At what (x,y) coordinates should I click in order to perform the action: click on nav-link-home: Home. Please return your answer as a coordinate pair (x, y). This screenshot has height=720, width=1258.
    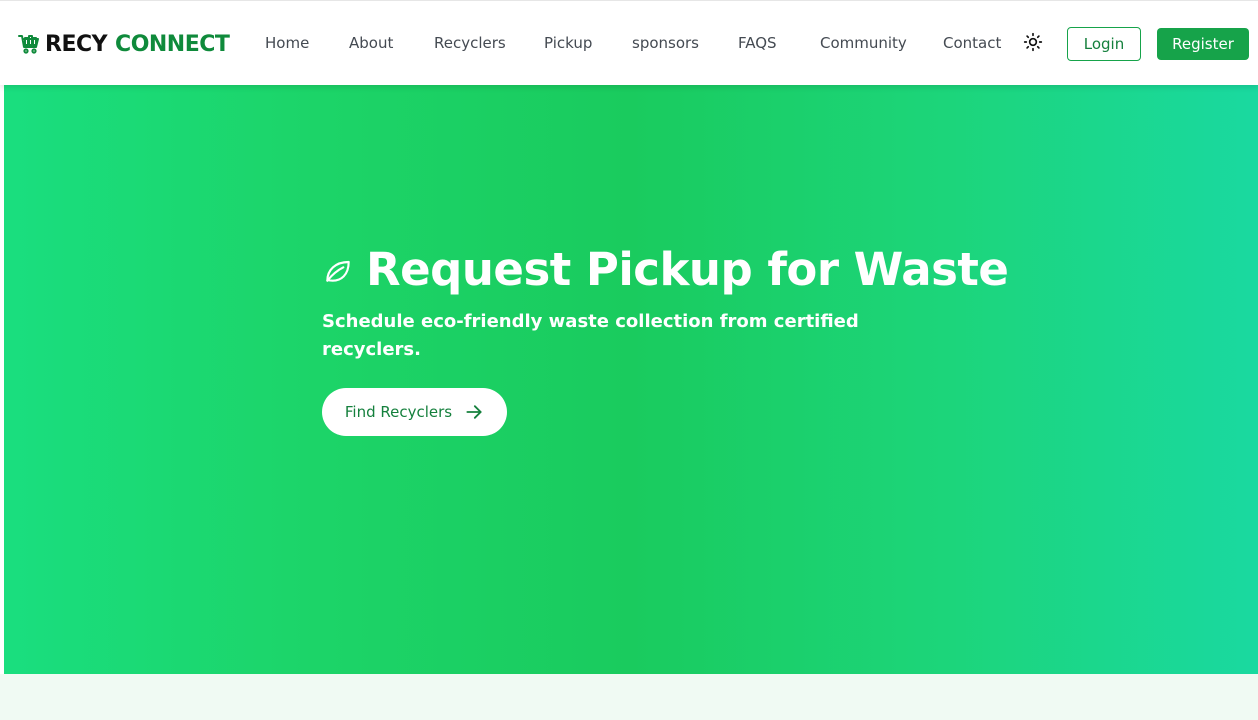
    Looking at the image, I should click on (287, 43).